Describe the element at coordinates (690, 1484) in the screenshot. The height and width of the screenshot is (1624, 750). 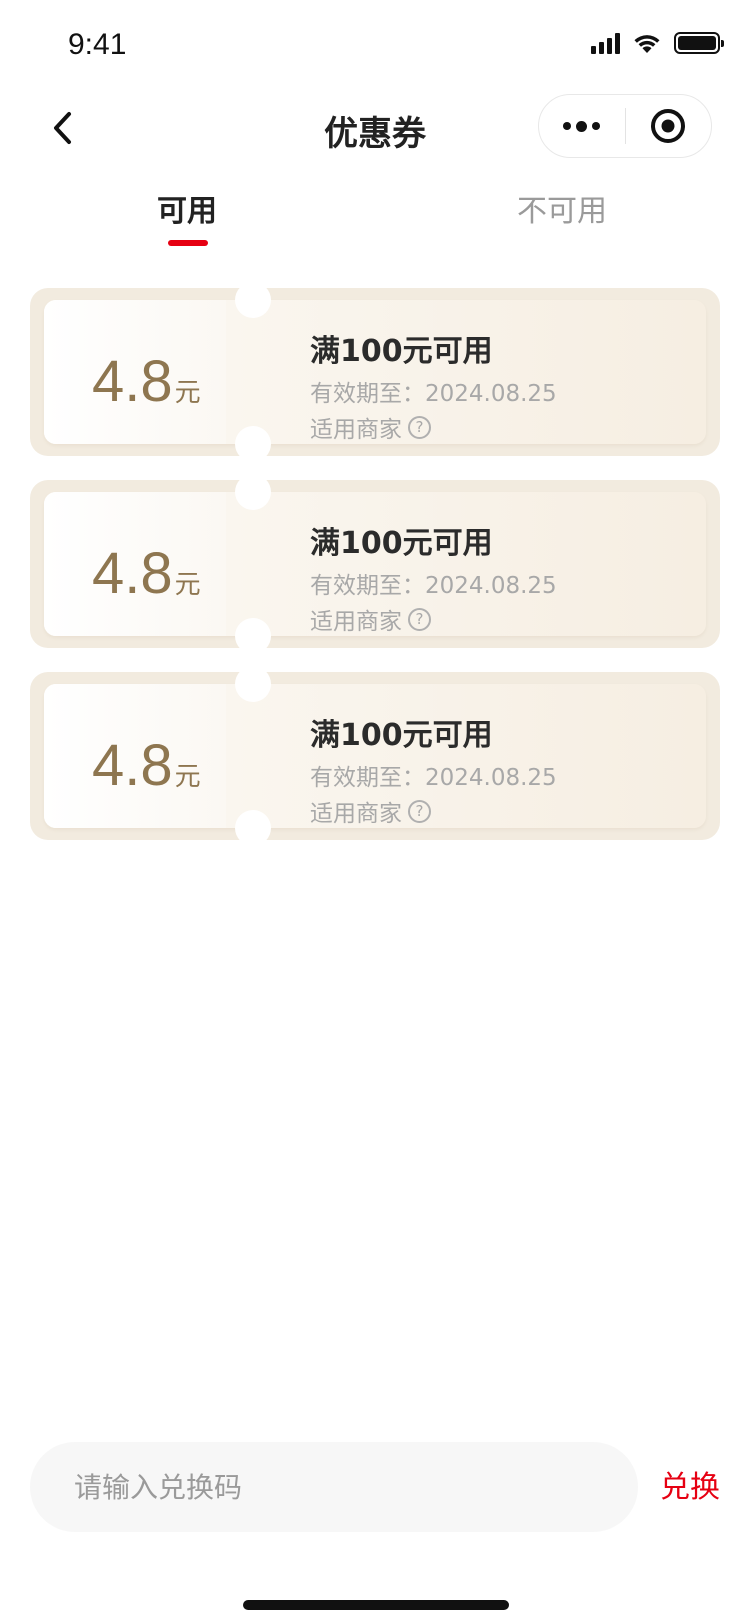
I see `redeem-button: 兑换` at that location.